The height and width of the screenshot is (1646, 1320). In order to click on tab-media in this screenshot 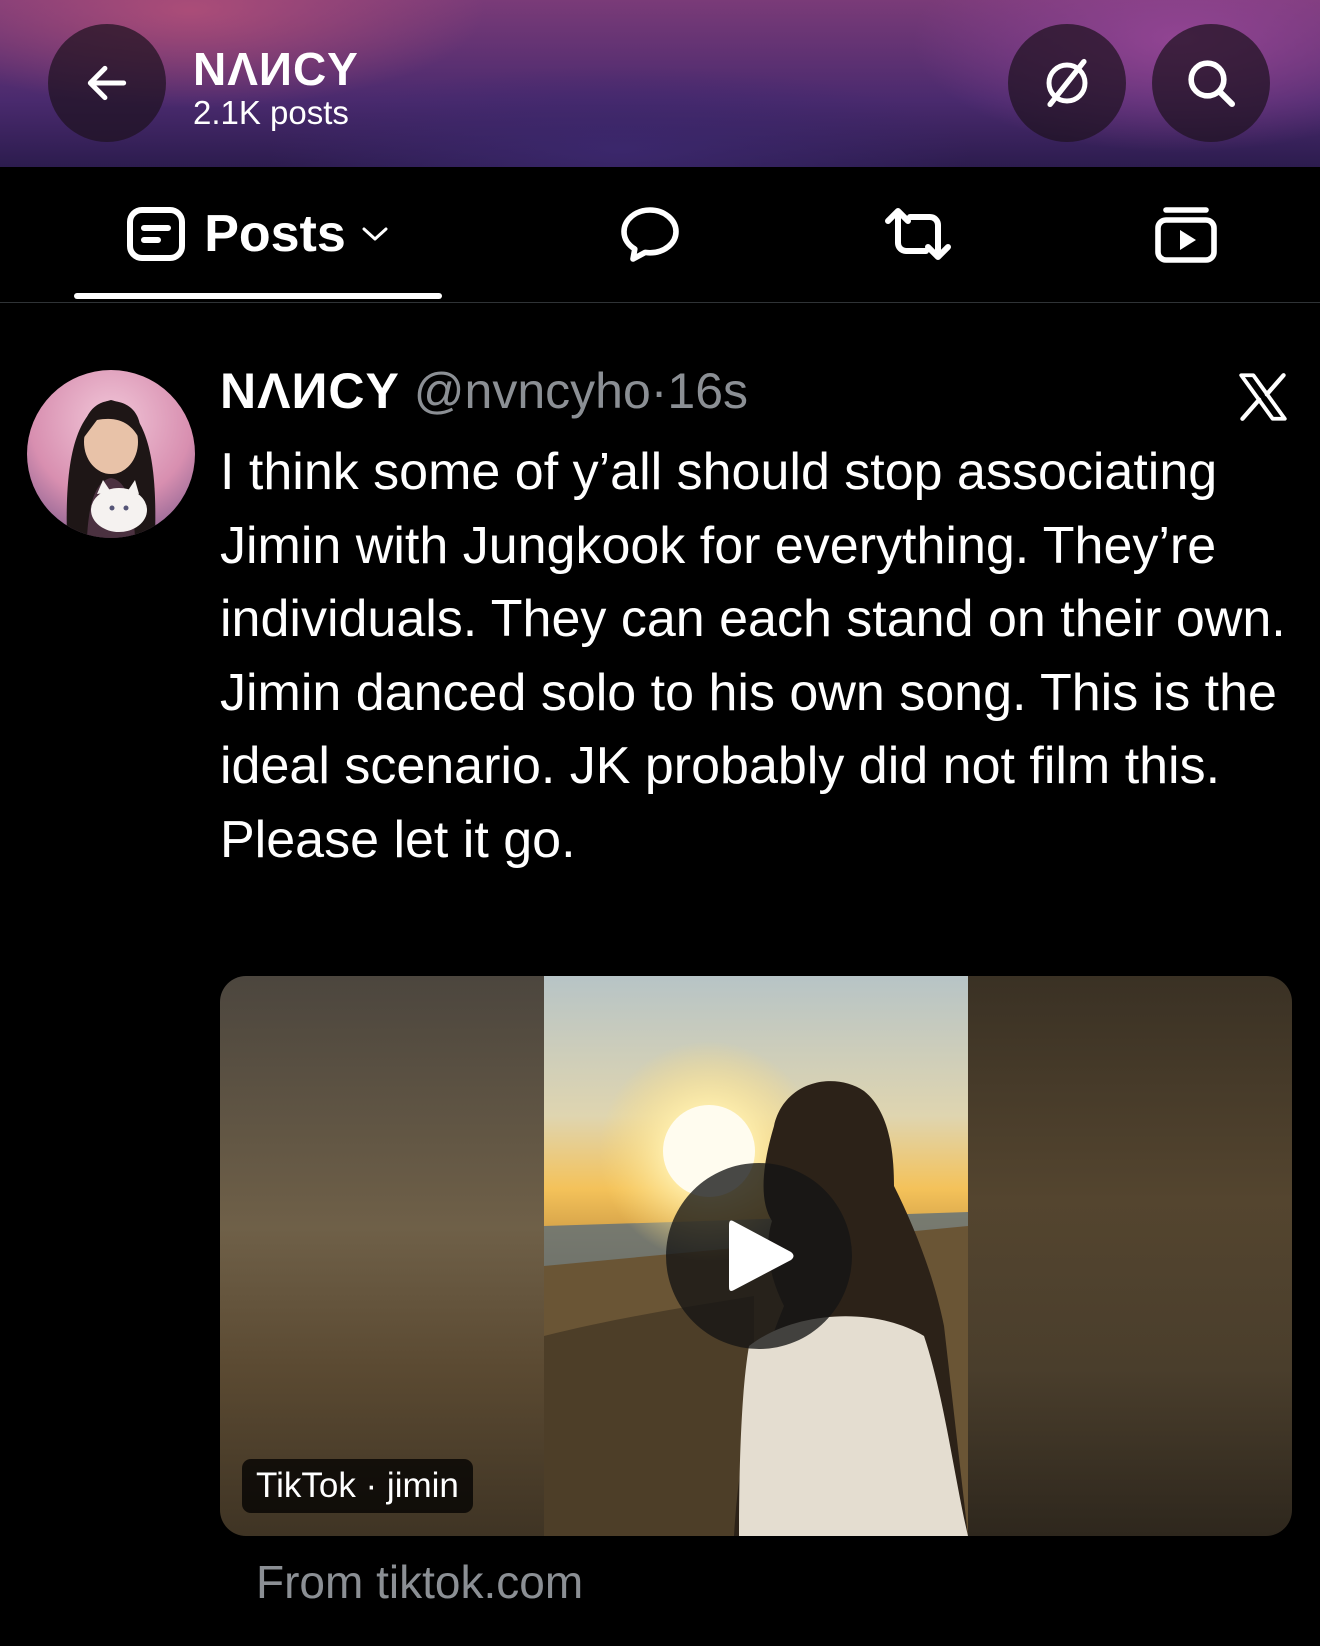, I will do `click(1186, 234)`.